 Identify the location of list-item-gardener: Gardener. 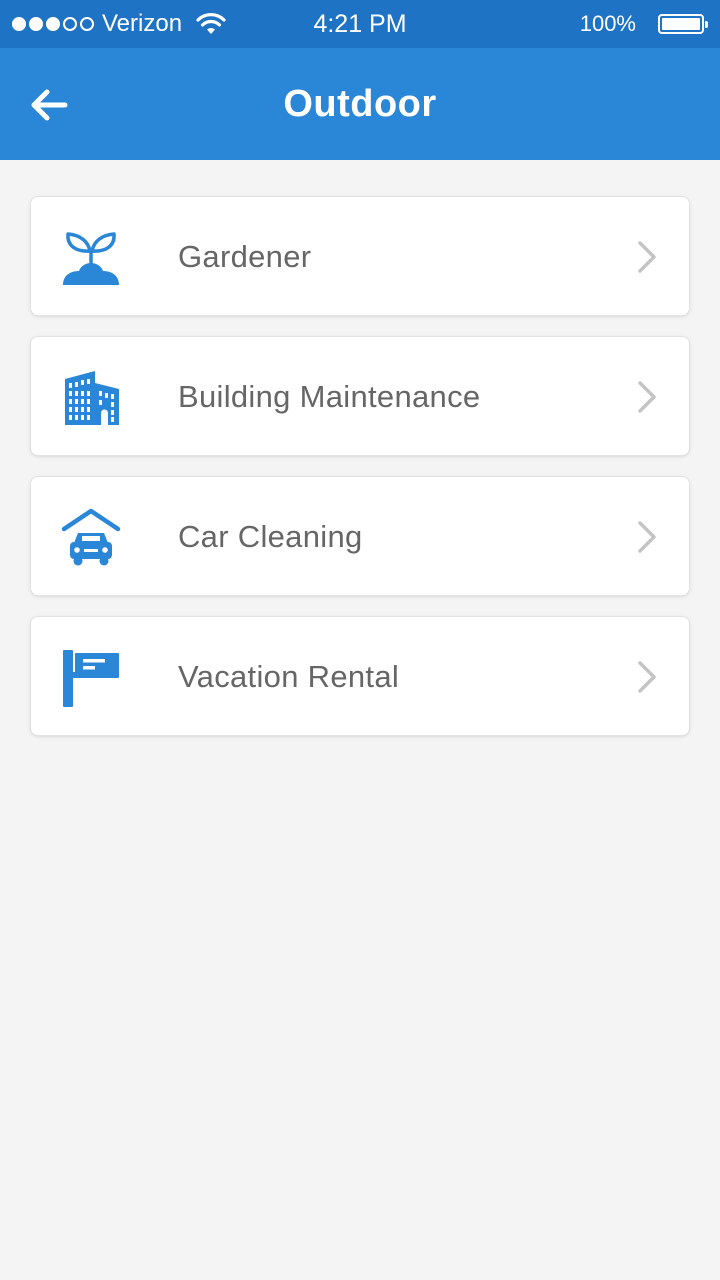
(360, 256).